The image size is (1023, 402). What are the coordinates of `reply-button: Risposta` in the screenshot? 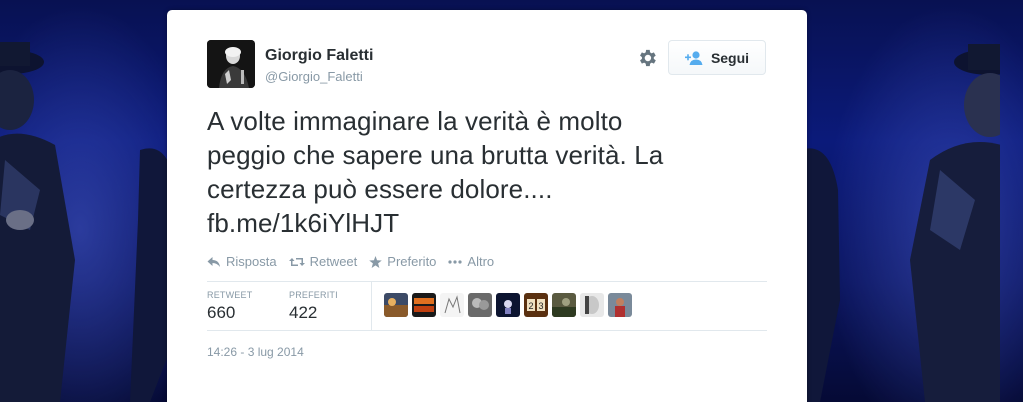 It's located at (242, 261).